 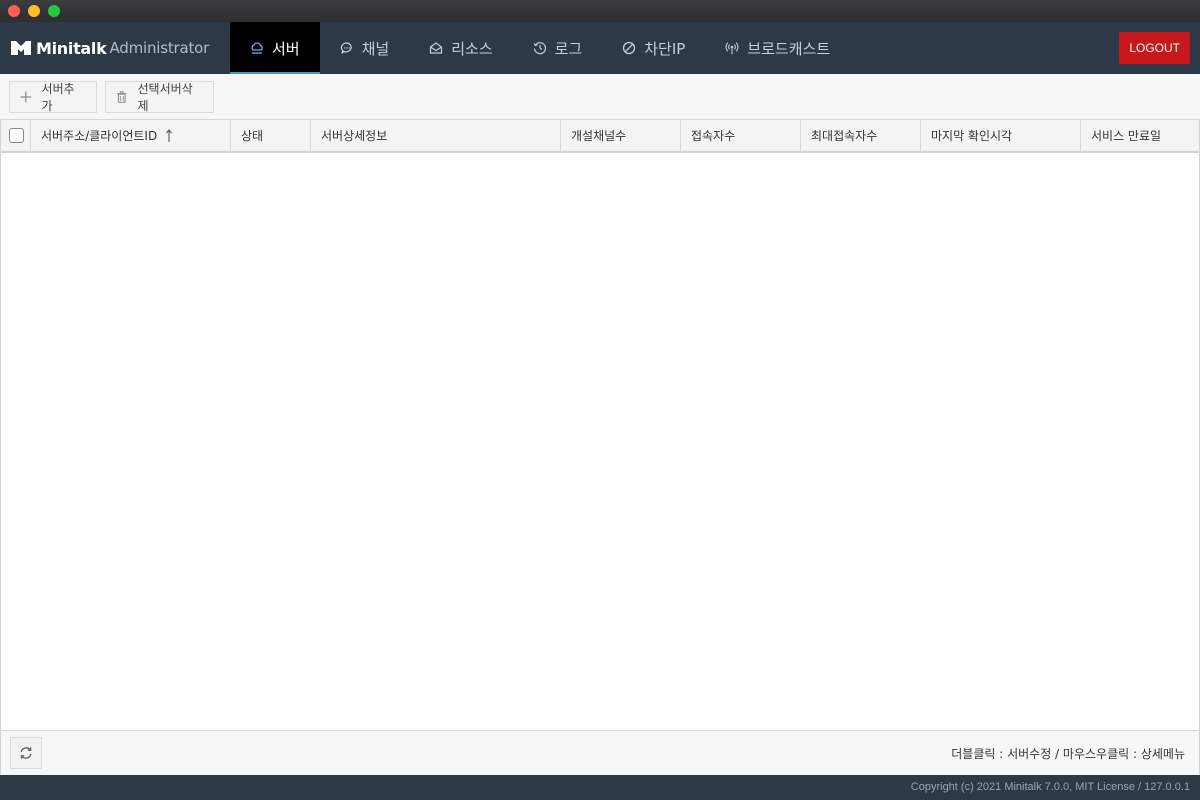 I want to click on plus-icon, so click(x=26, y=97).